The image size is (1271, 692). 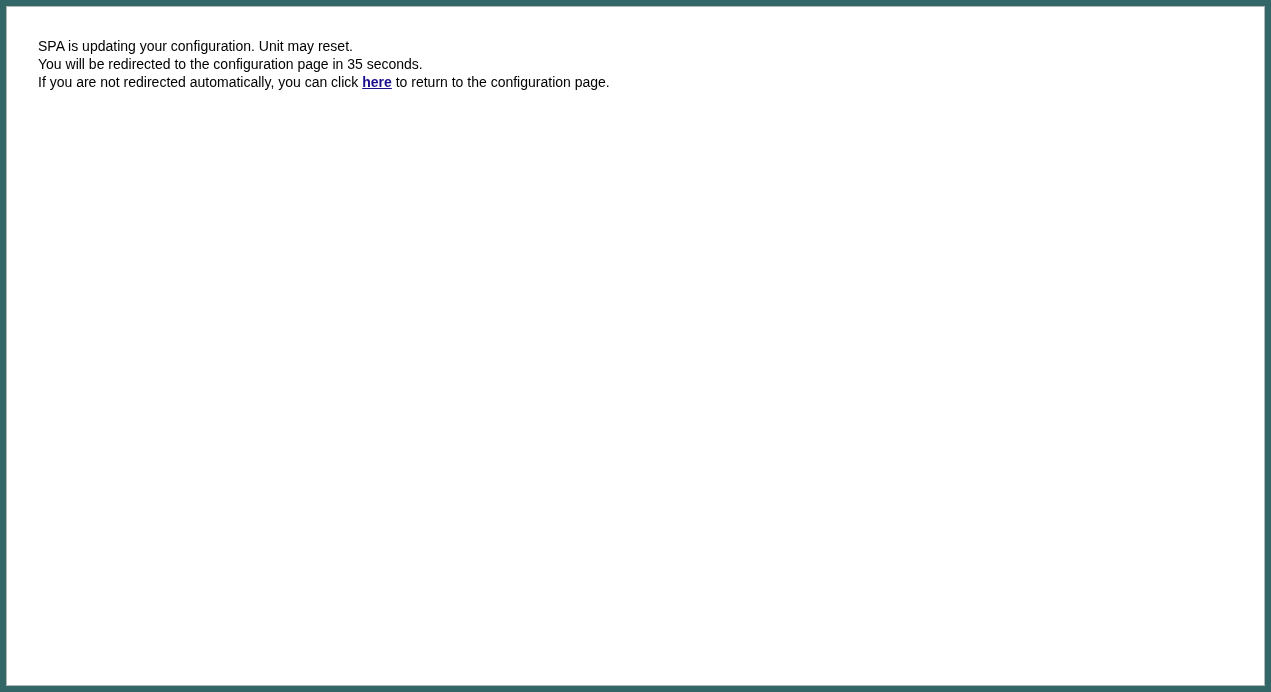 What do you see at coordinates (230, 64) in the screenshot?
I see `status-message: You will be redirected to the configuration page in 35 seconds.` at bounding box center [230, 64].